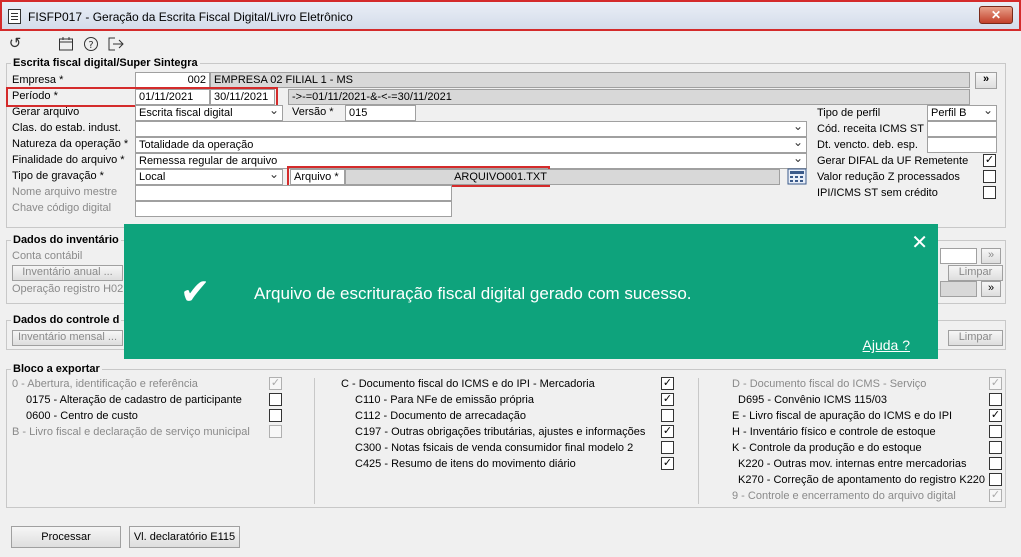 Image resolution: width=1021 pixels, height=557 pixels. I want to click on controle-group-title: Dados do controle d, so click(66, 320).